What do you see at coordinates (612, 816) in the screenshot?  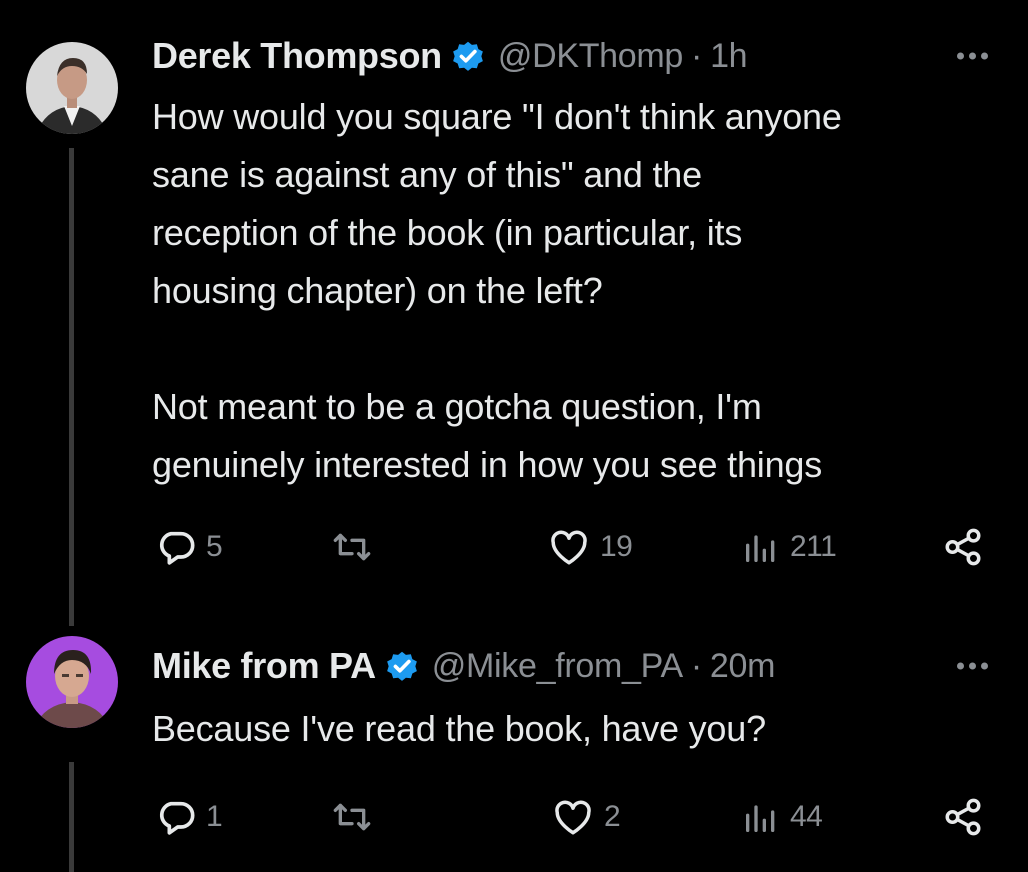 I see `like-count: 2` at bounding box center [612, 816].